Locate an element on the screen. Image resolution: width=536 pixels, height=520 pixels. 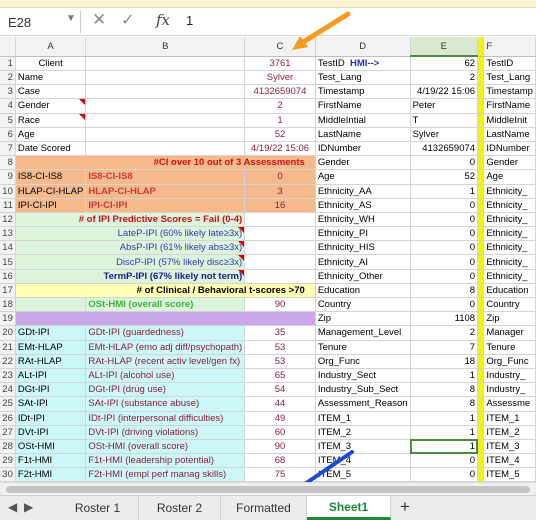
tab-roster-2: Roster 2 is located at coordinates (180, 508).